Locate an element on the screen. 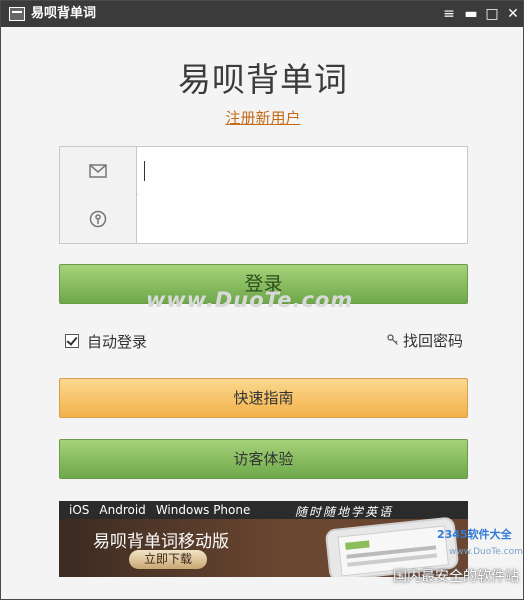 The image size is (524, 600). auto-login-label: 自动登录 is located at coordinates (117, 341).